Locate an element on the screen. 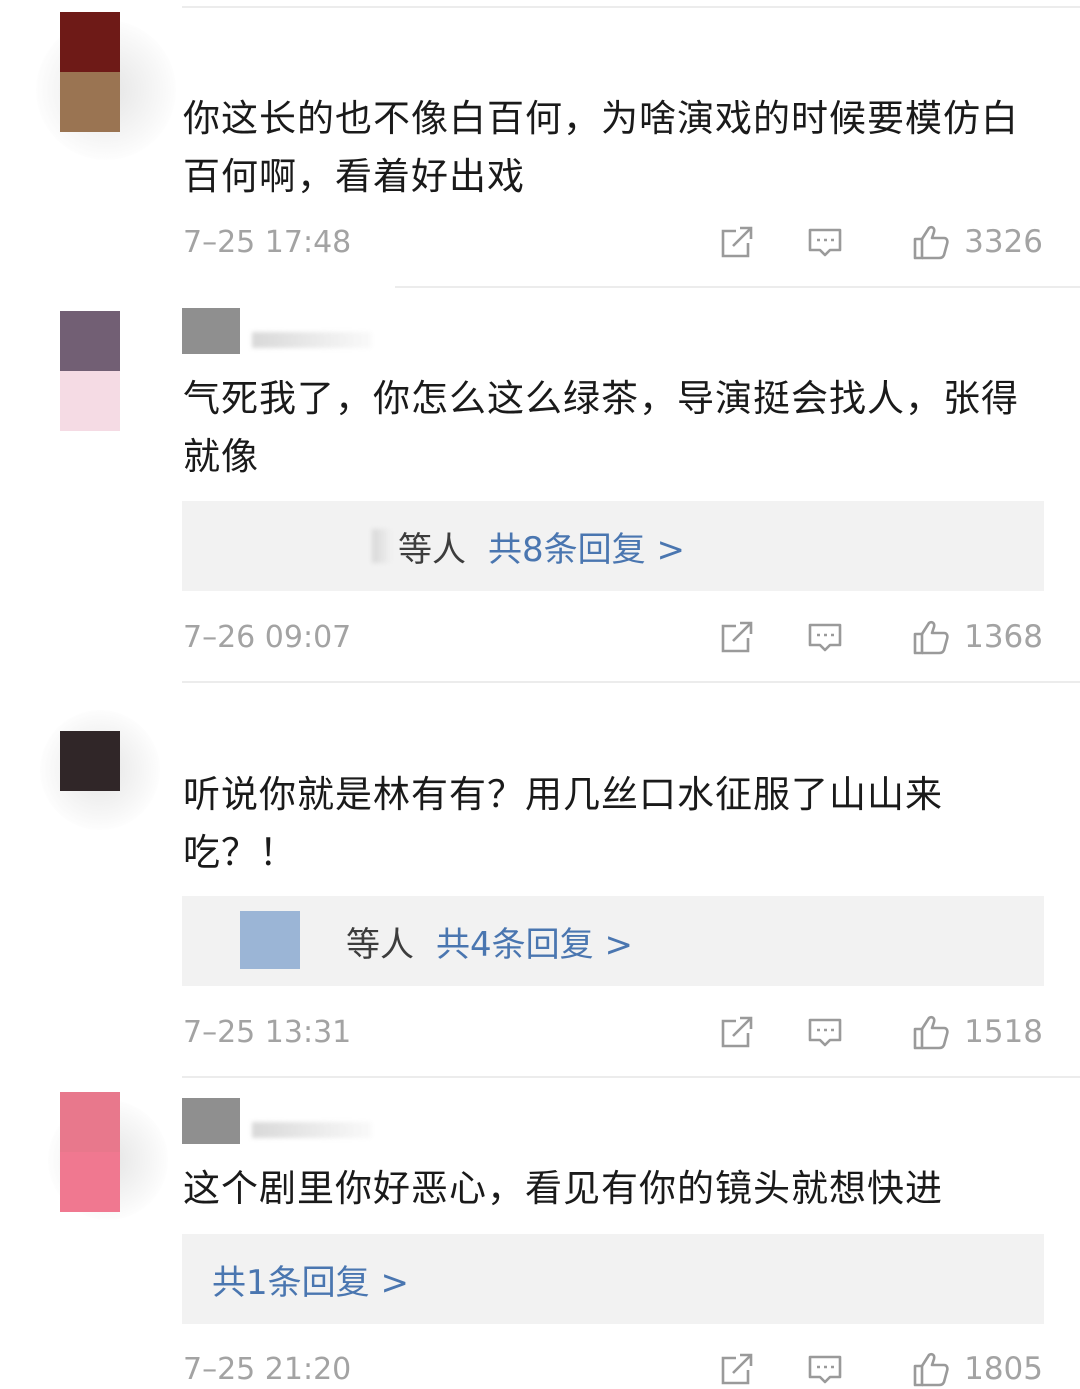  comment-text: 你这长的也不像白百何，为啥演戏的时候要模仿白百何啊，看着好出戏 is located at coordinates (601, 147).